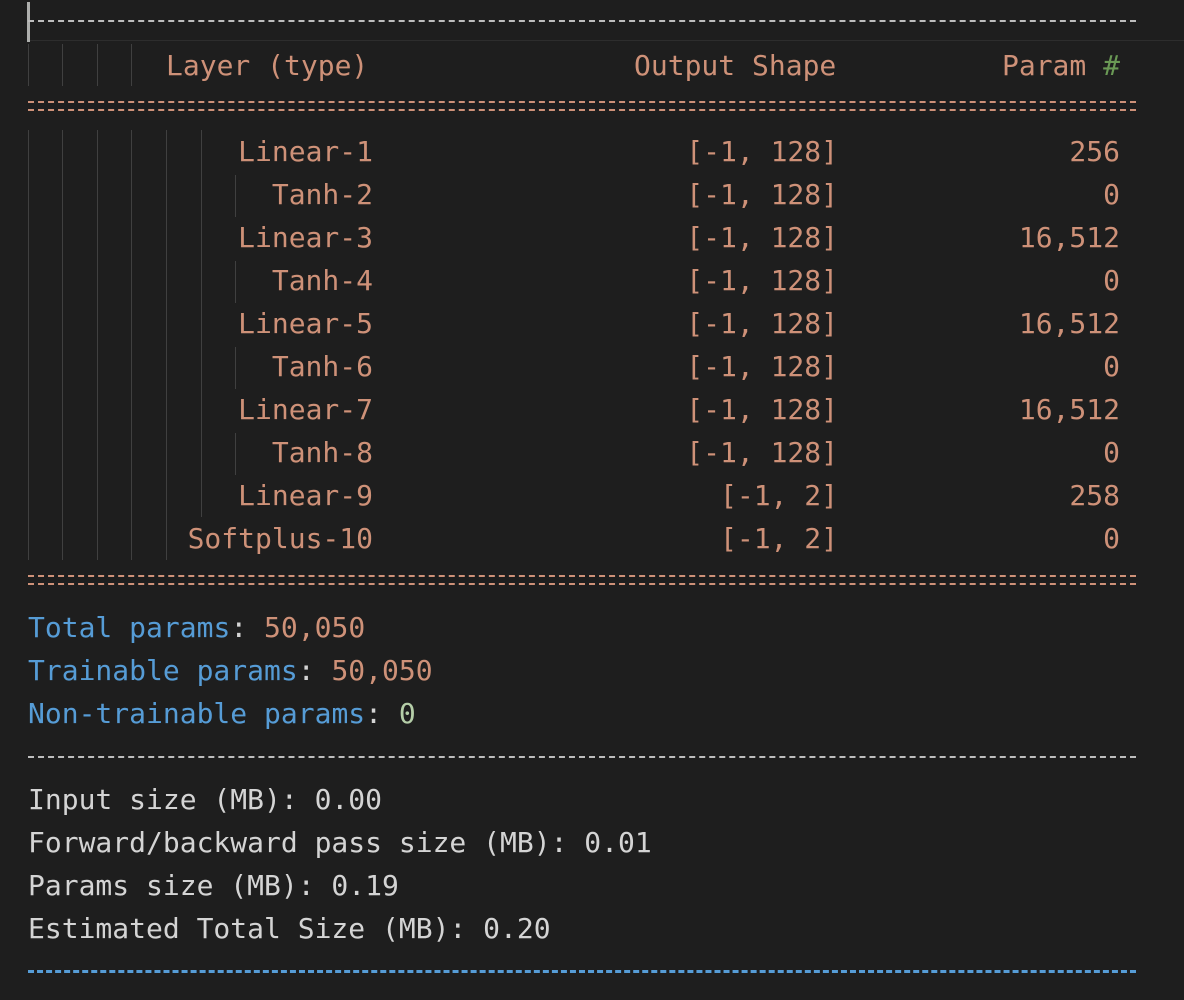 This screenshot has height=1000, width=1184. What do you see at coordinates (247, 670) in the screenshot?
I see `trainable-params-key-word2: params` at bounding box center [247, 670].